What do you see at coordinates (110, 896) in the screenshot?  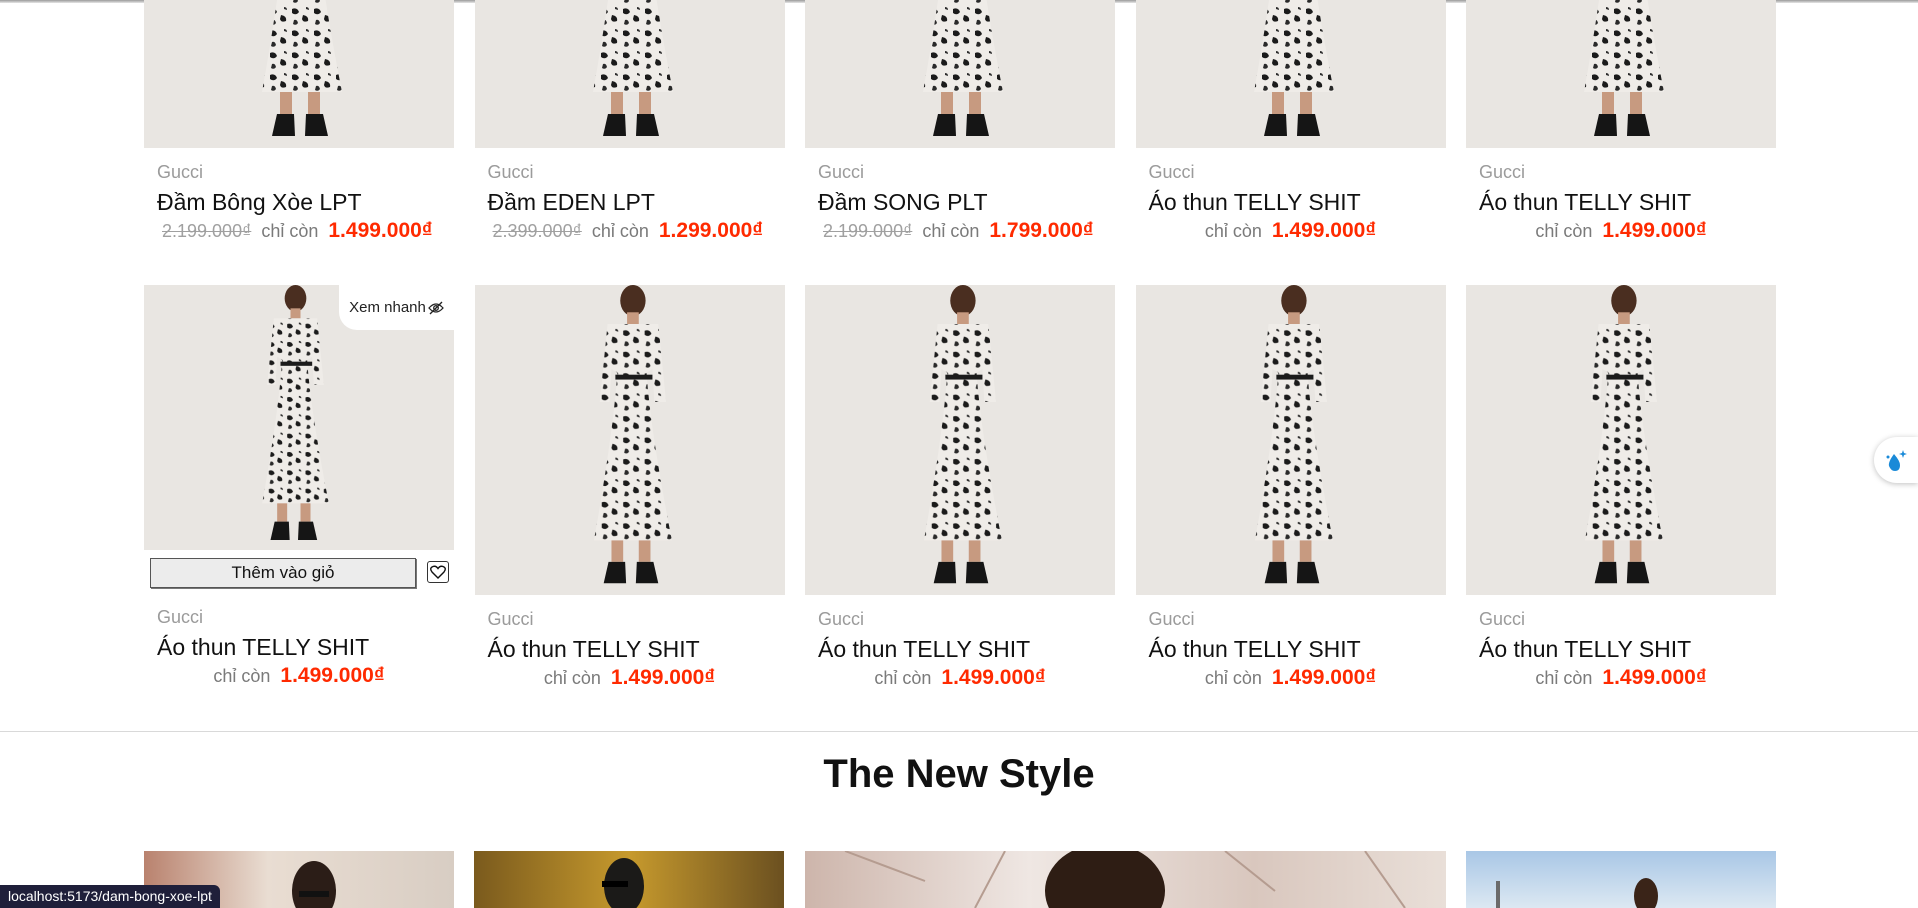 I see `status-bar-url: localhost:5173/dam-bong-xoe-lpt` at bounding box center [110, 896].